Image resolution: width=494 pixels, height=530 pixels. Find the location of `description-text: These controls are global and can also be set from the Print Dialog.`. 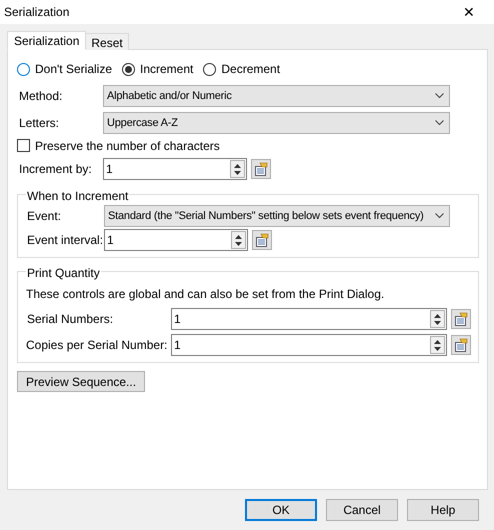

description-text: These controls are global and can also be set from the Print Dialog. is located at coordinates (206, 294).